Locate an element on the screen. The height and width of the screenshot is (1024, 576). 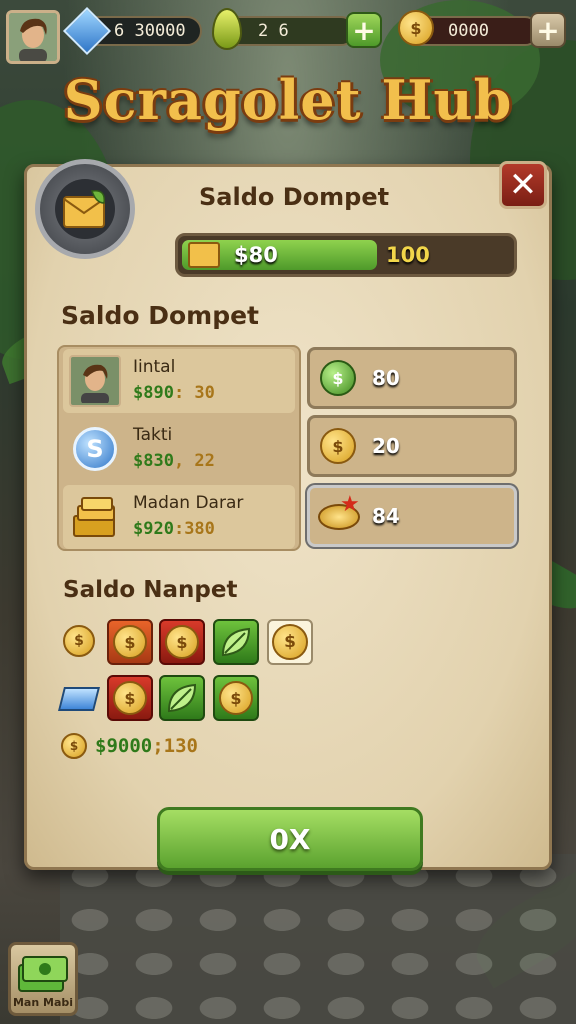
balance-box: $ 20 is located at coordinates (412, 446).